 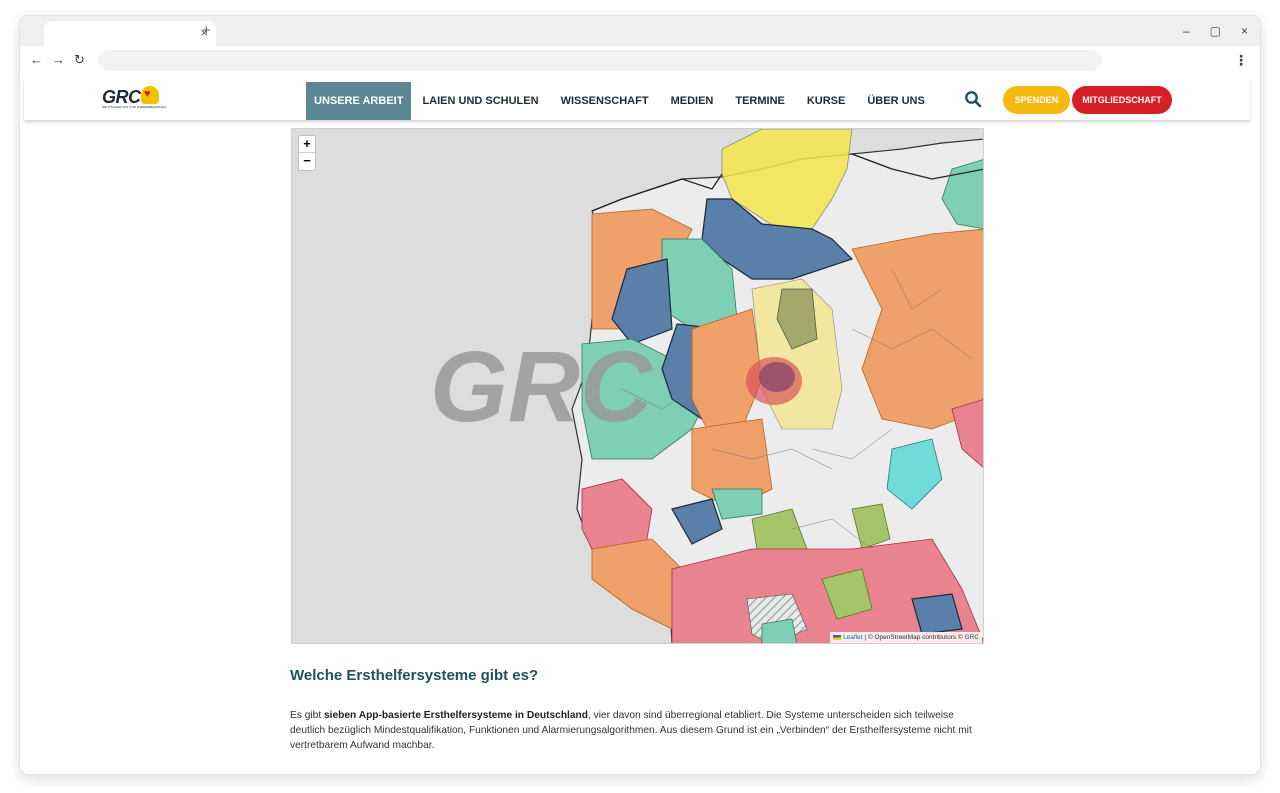 What do you see at coordinates (542, 387) in the screenshot?
I see `map-watermark: GRC` at bounding box center [542, 387].